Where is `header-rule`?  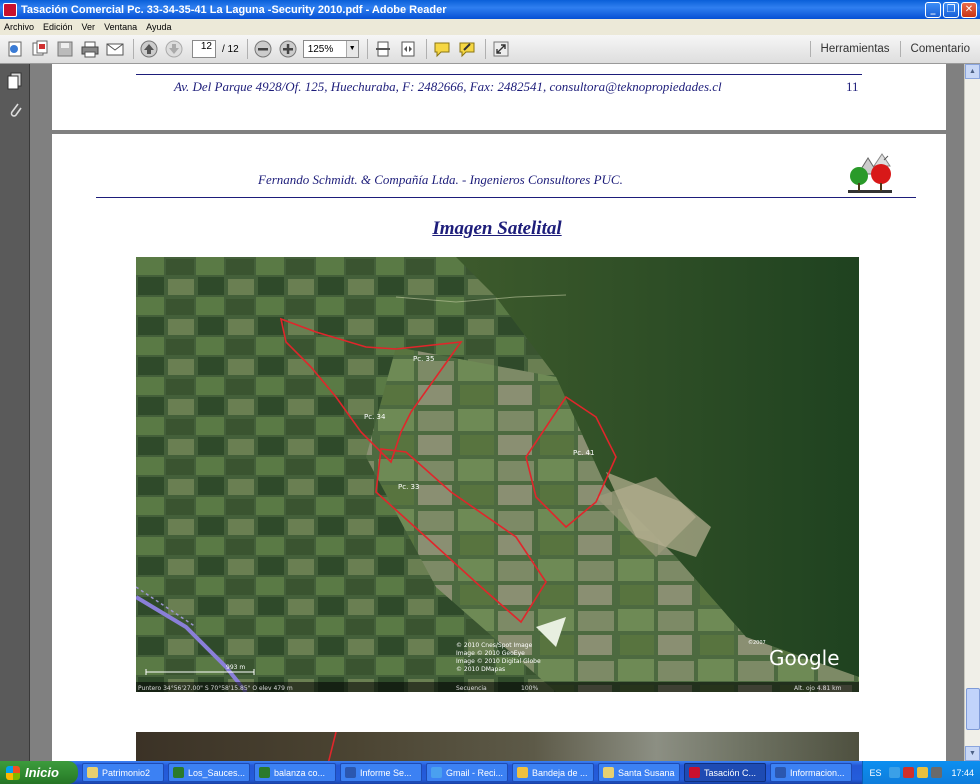 header-rule is located at coordinates (506, 197).